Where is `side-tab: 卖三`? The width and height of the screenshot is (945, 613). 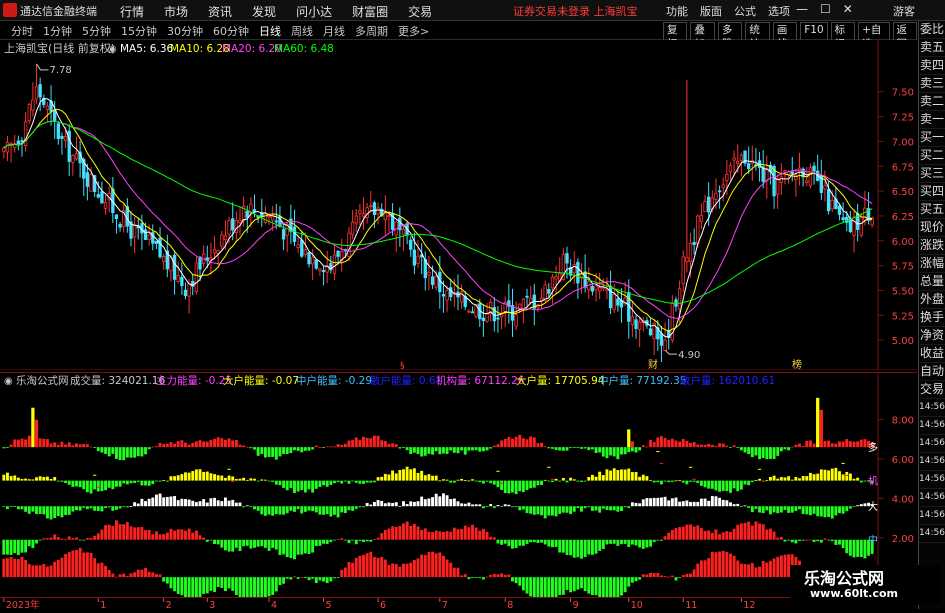 side-tab: 卖三 is located at coordinates (932, 84).